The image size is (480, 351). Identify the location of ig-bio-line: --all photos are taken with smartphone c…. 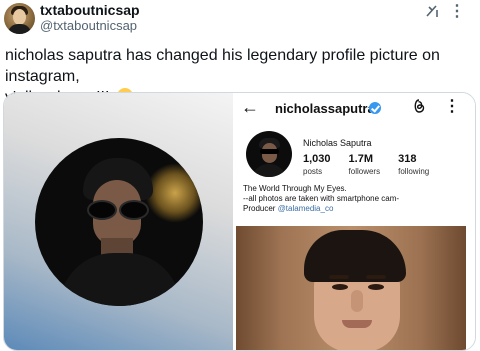
(321, 198).